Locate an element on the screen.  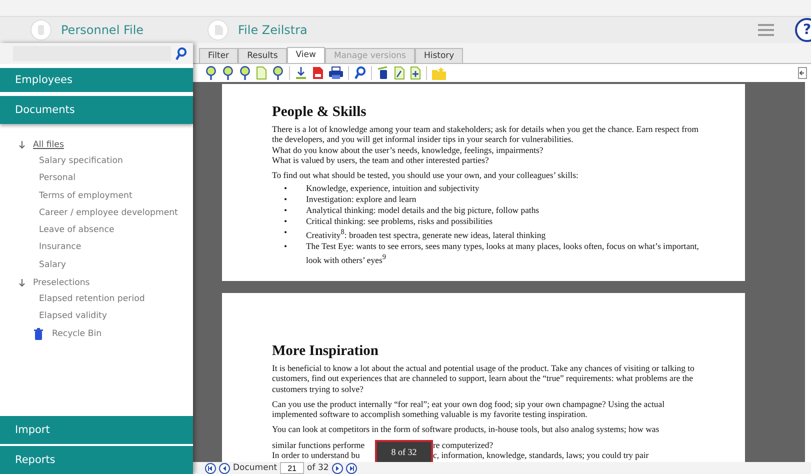
add-page-icon is located at coordinates (415, 73).